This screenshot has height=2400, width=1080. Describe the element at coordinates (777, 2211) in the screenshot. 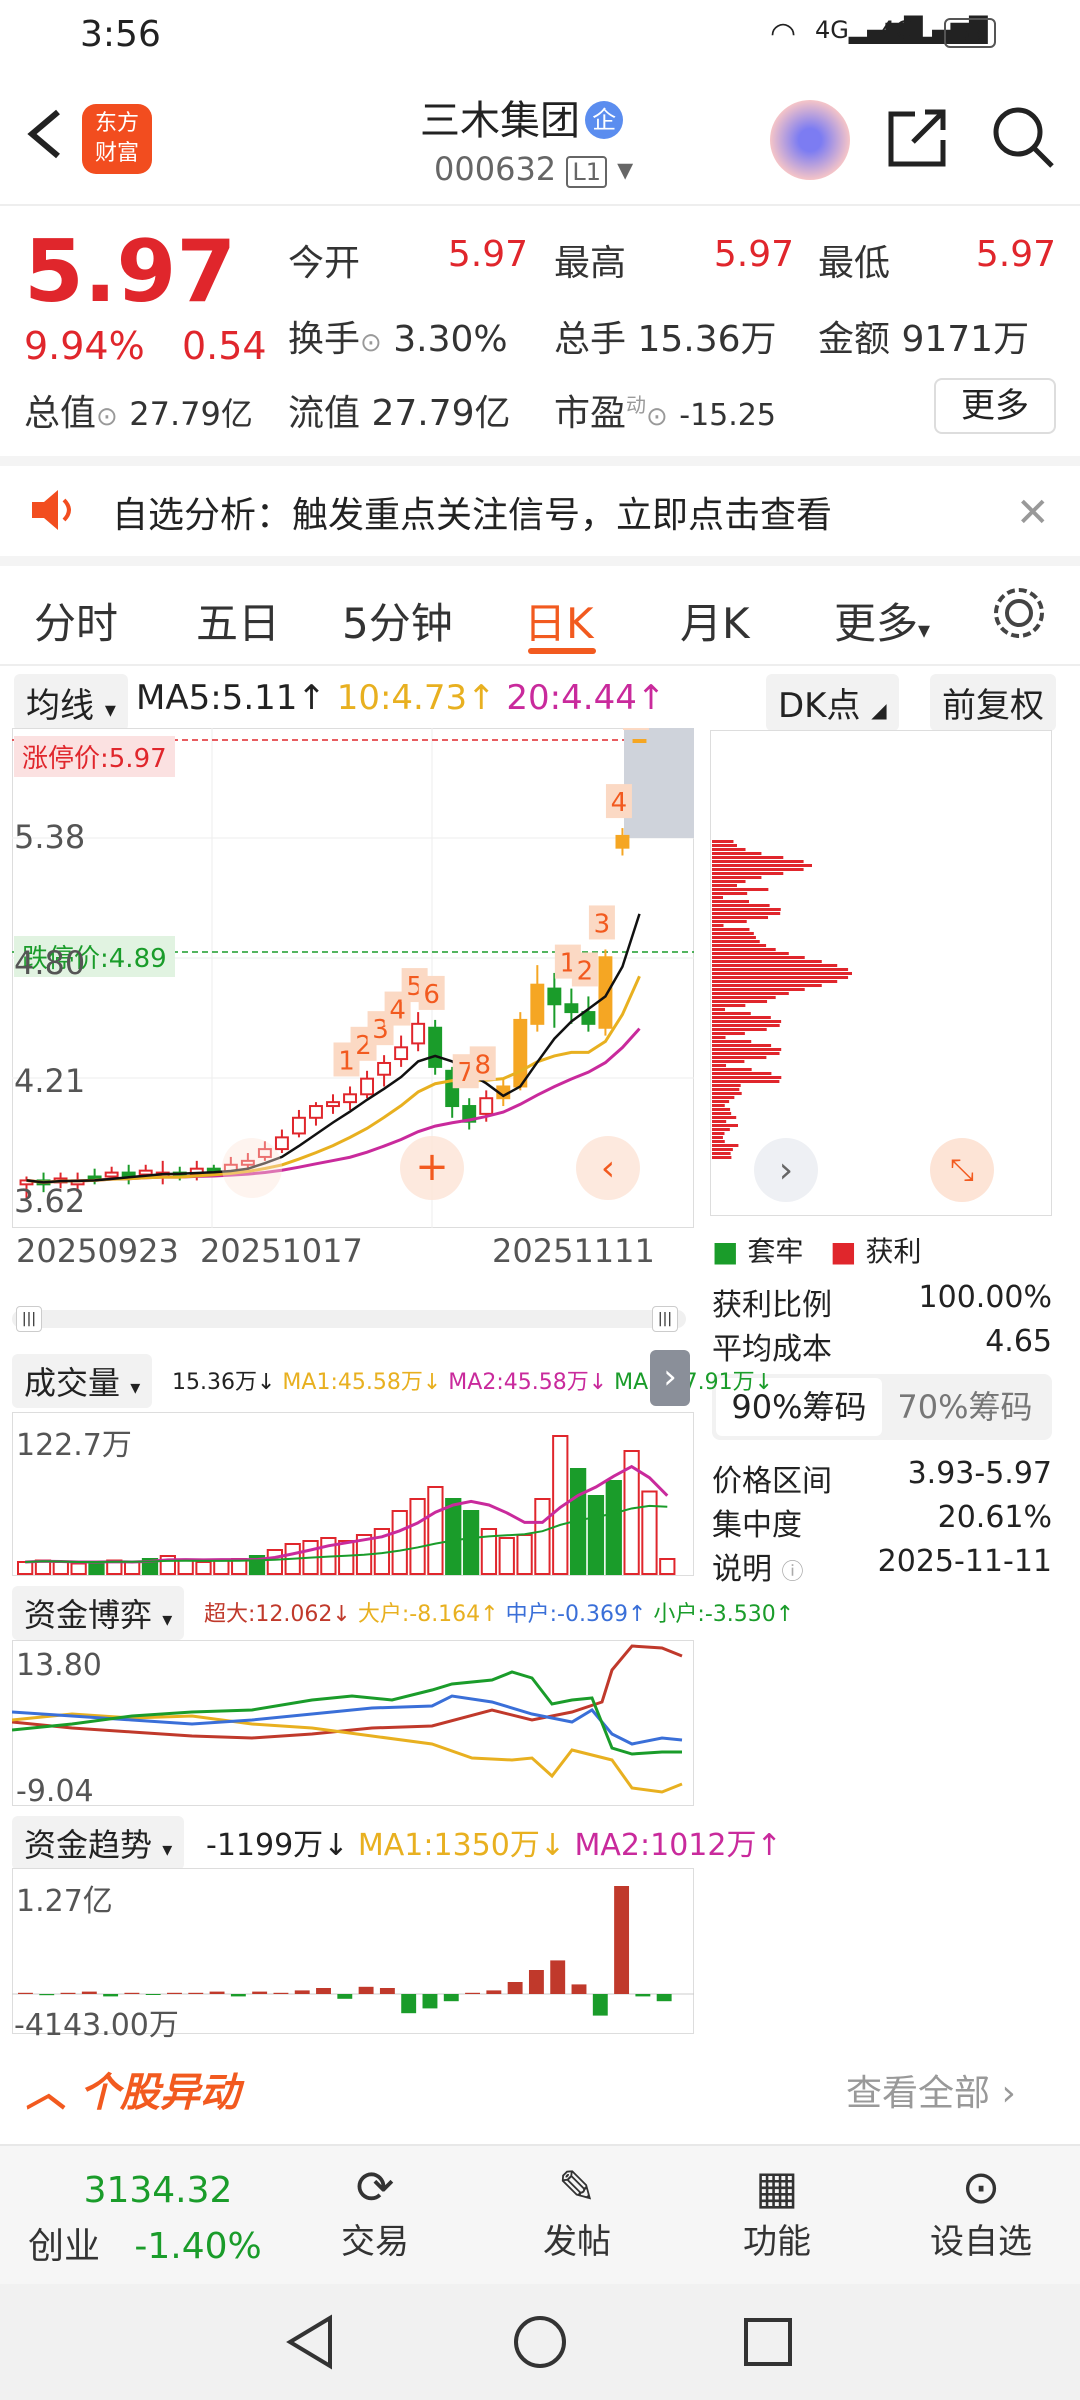

I see `function-button: ▦ 功能` at that location.